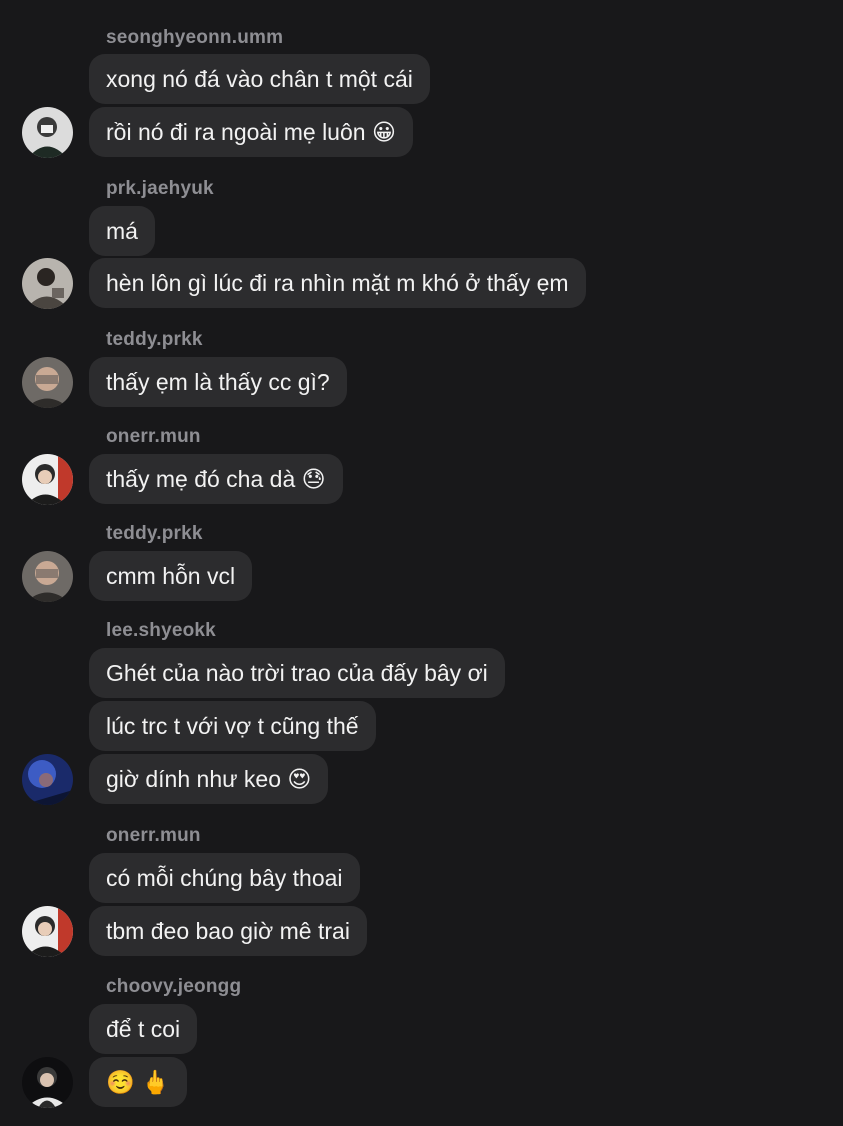  I want to click on message-bubble: giờ dính như keo 😍, so click(209, 779).